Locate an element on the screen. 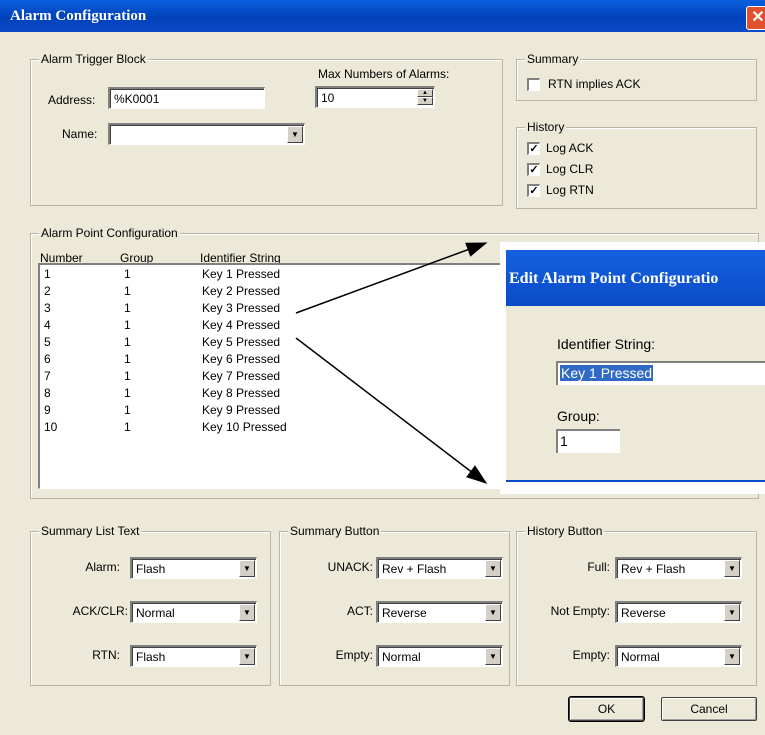 The height and width of the screenshot is (735, 765). edit-dialog-title-bar: Edit Alarm Point Configuratio is located at coordinates (635, 278).